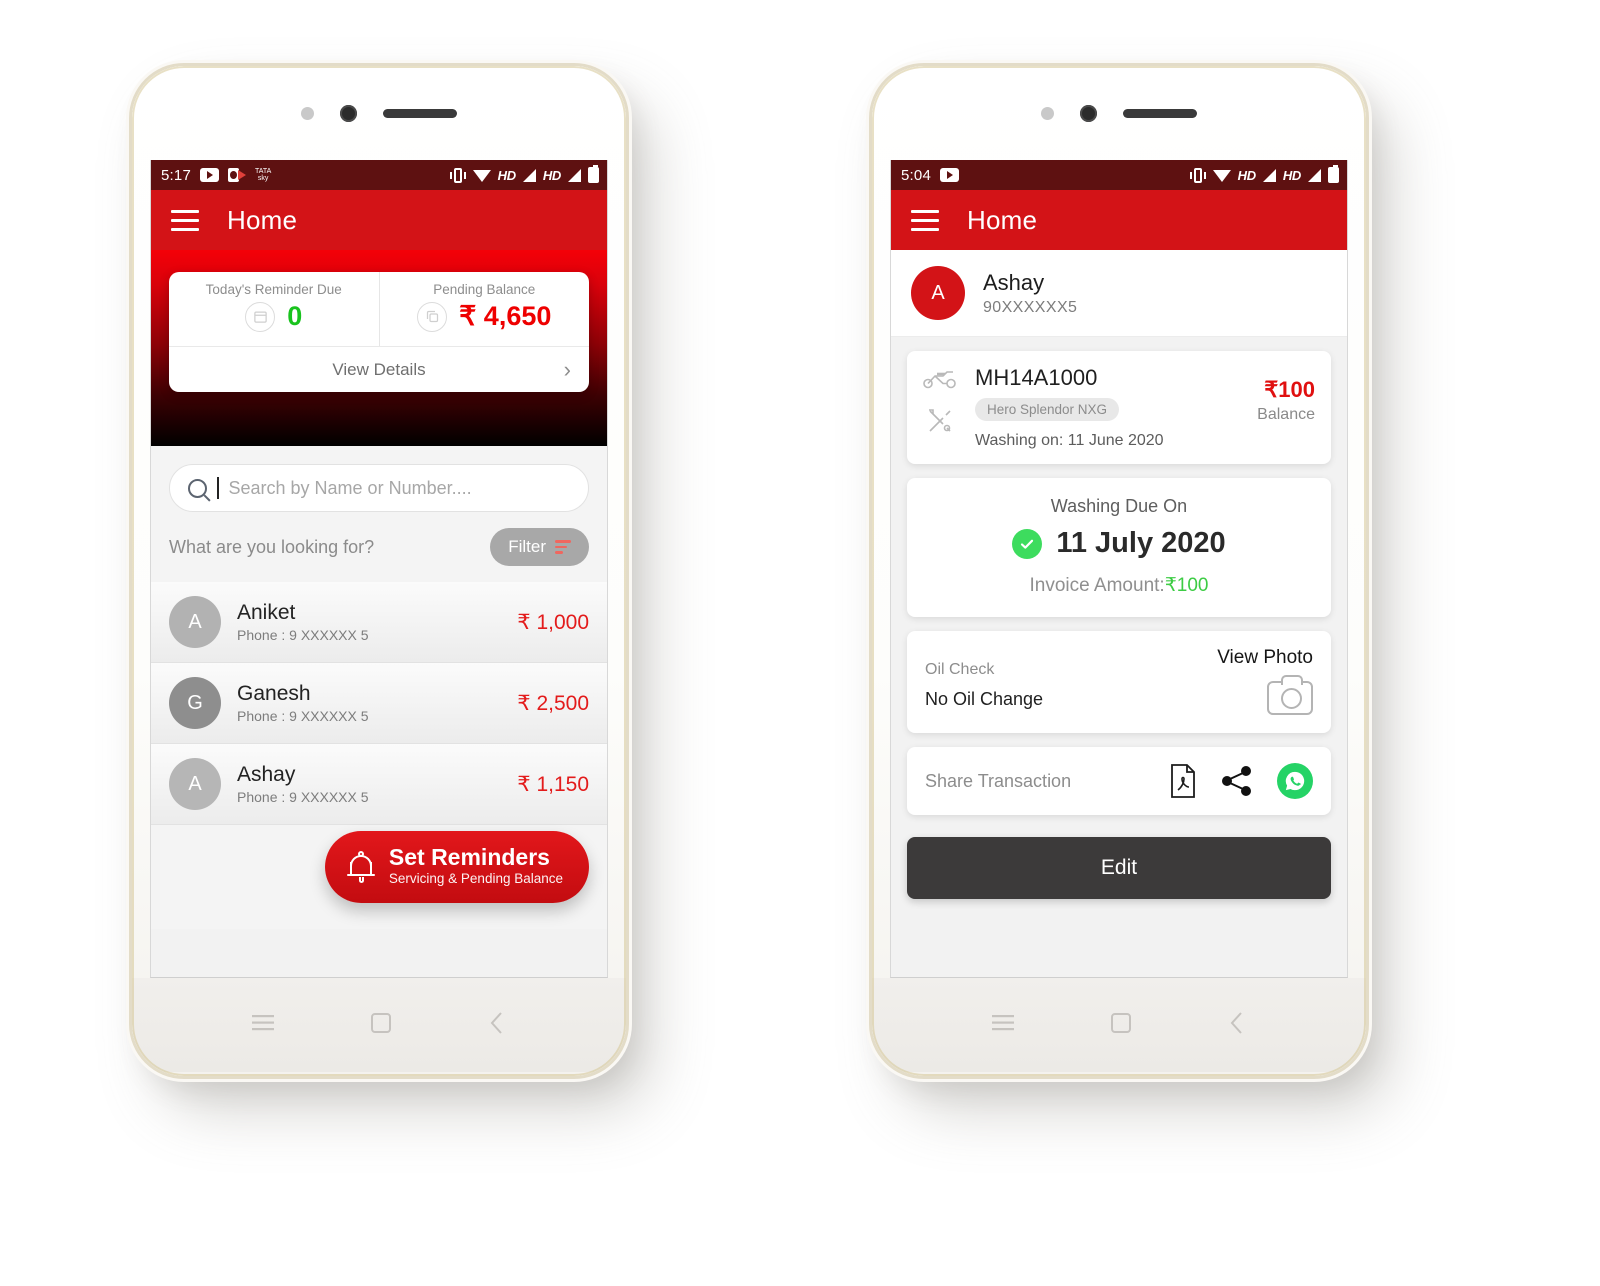 Image resolution: width=1600 pixels, height=1286 pixels. I want to click on pending-balance-label: Pending Balance, so click(484, 289).